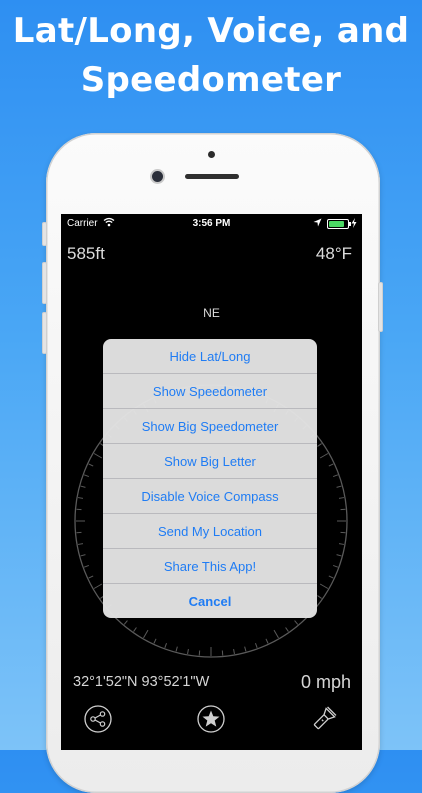 This screenshot has width=422, height=793. I want to click on battery-icon, so click(338, 224).